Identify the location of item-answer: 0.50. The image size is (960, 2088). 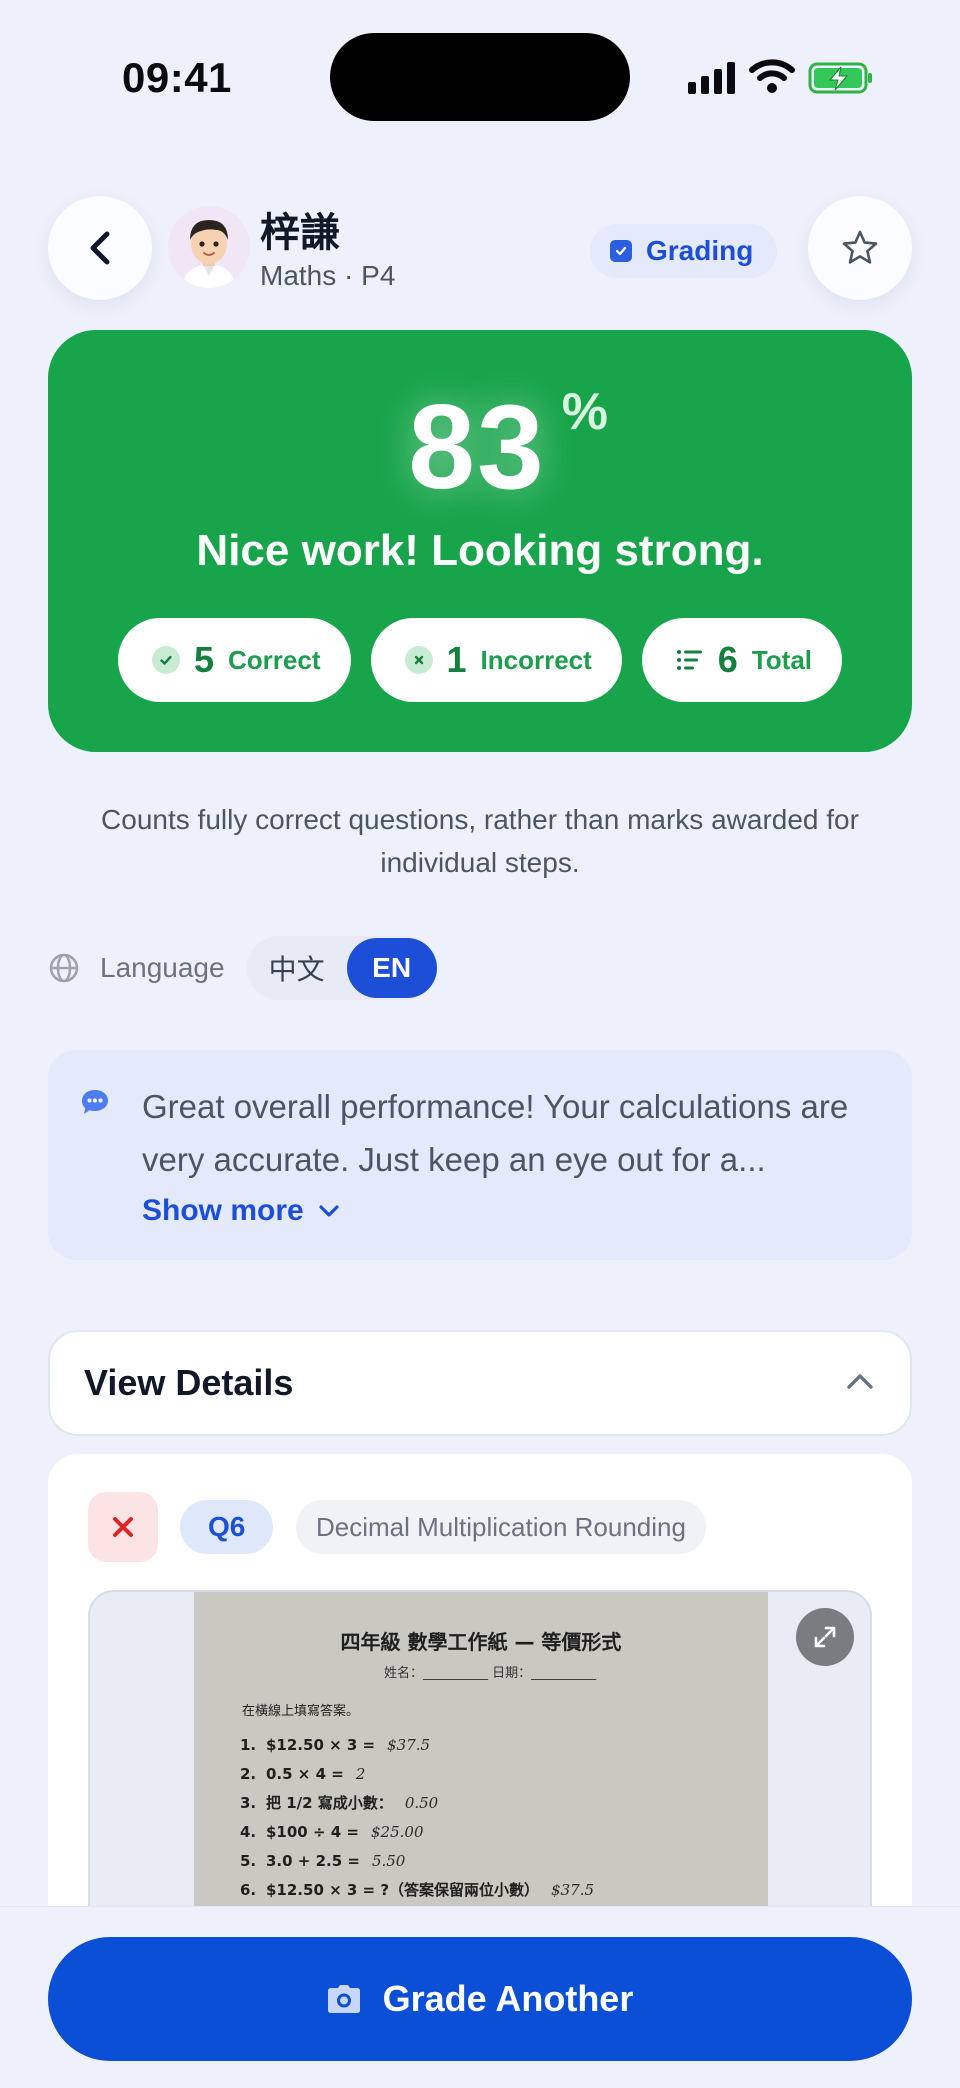
(421, 1802).